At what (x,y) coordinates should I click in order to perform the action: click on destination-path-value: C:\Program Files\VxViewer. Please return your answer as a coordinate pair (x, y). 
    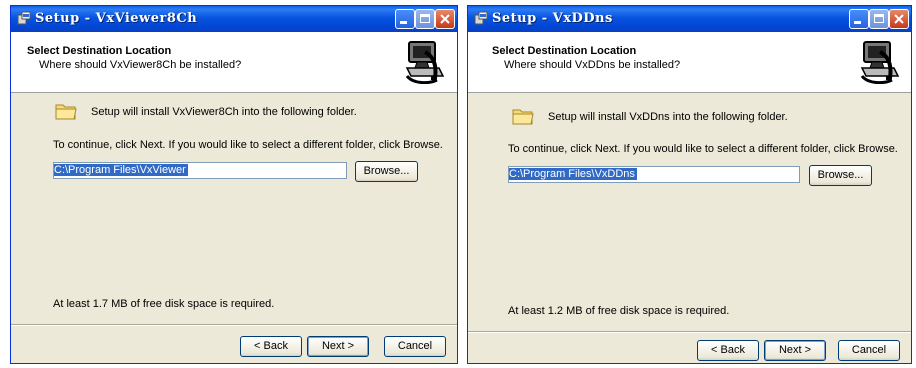
    Looking at the image, I should click on (121, 170).